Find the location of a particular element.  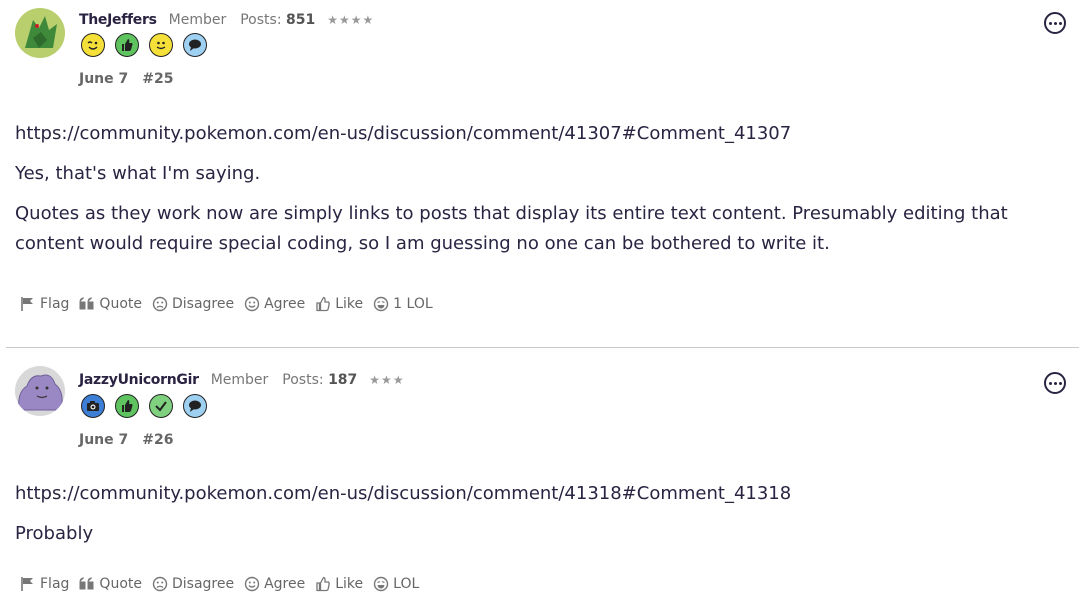

camera-badge-icon is located at coordinates (93, 406).